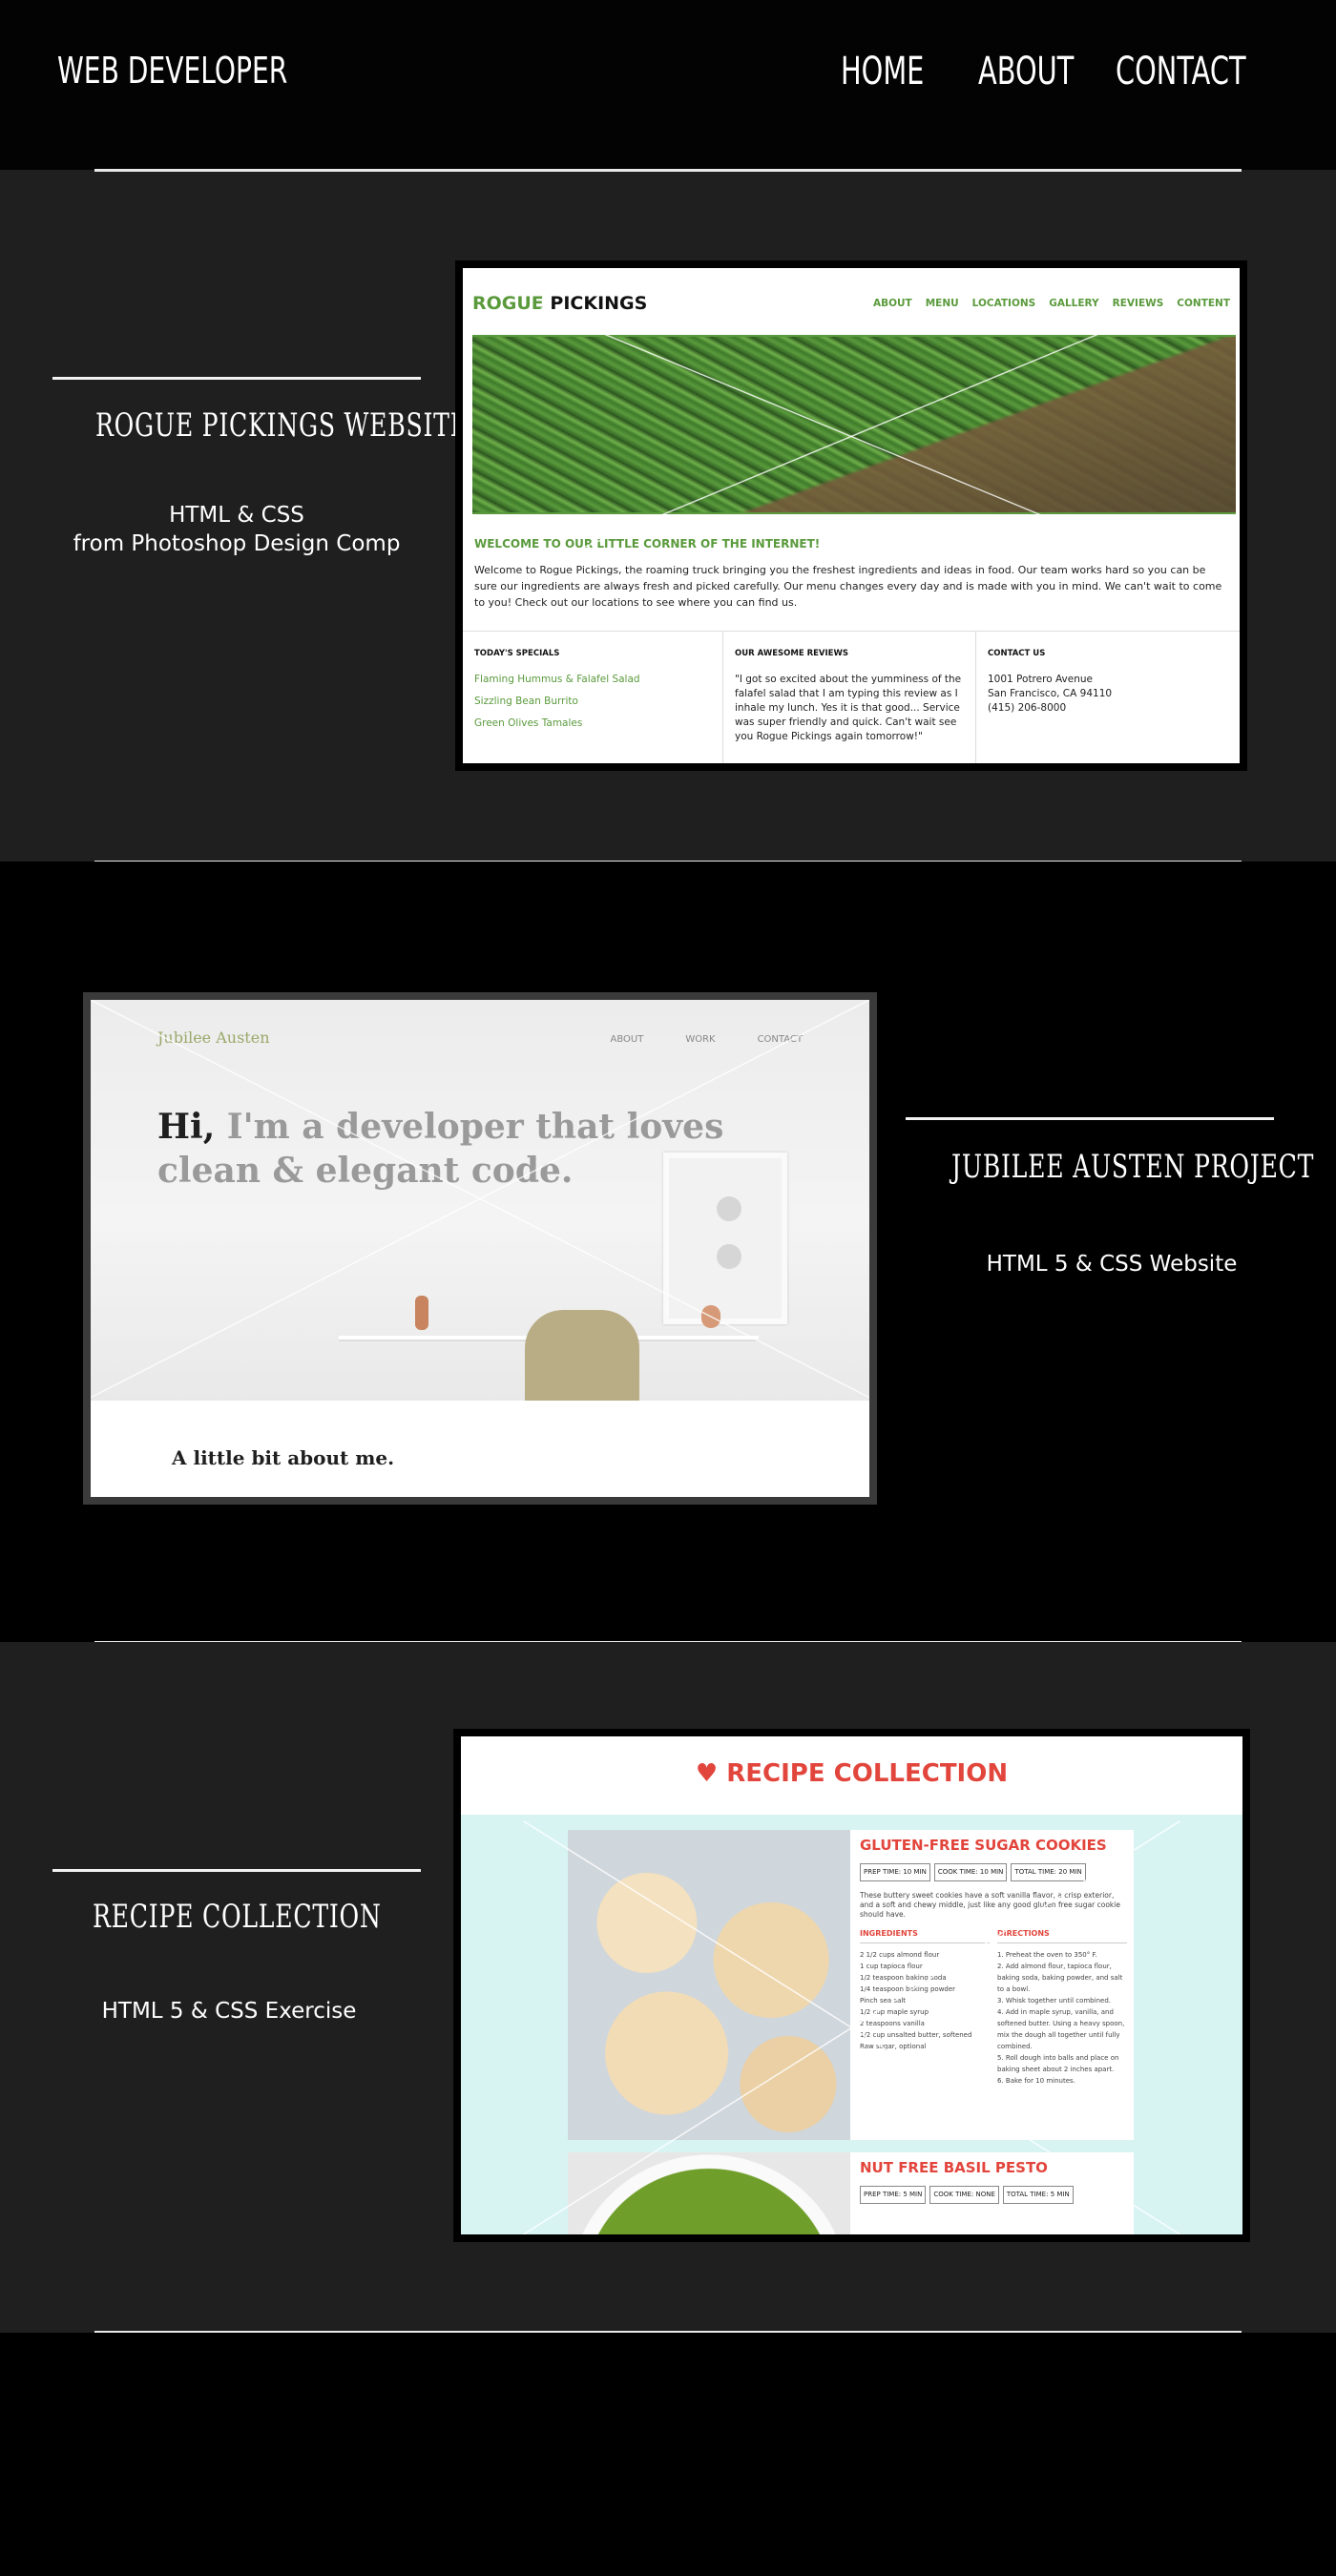 The image size is (1336, 2576). Describe the element at coordinates (1062, 1935) in the screenshot. I see `directions-heading: DIRECTIONS` at that location.